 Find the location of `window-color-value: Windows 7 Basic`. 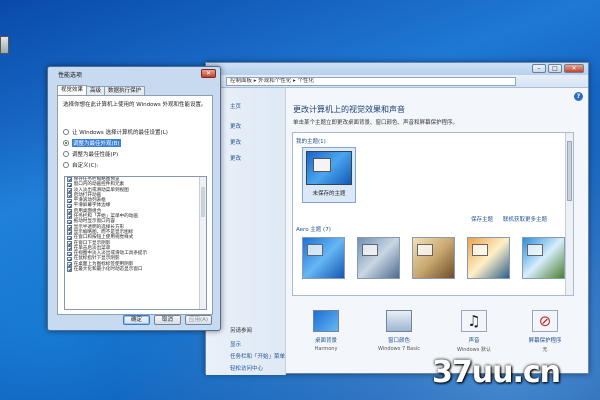

window-color-value: Windows 7 Basic is located at coordinates (399, 349).